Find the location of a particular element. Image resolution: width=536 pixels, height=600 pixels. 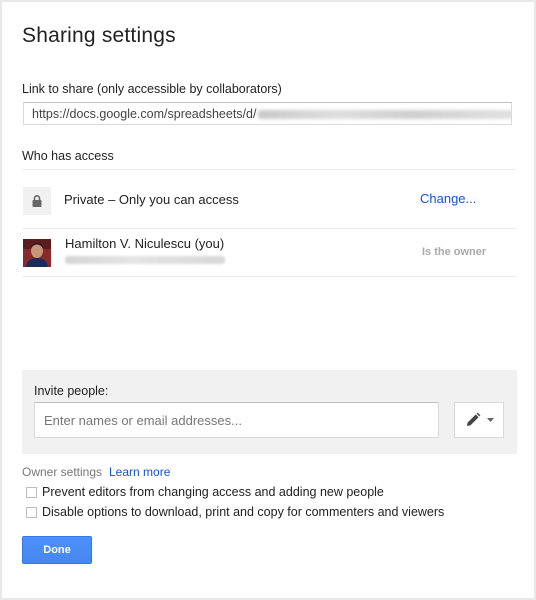

permission-dropdown-button is located at coordinates (479, 420).